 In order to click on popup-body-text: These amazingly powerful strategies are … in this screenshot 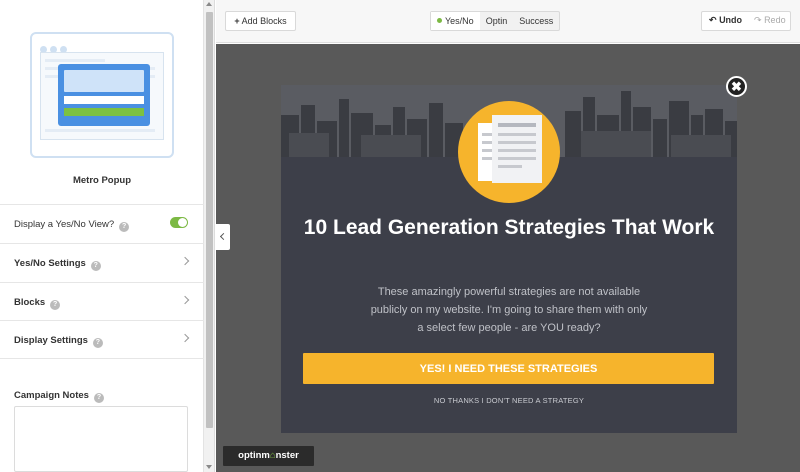, I will do `click(509, 310)`.